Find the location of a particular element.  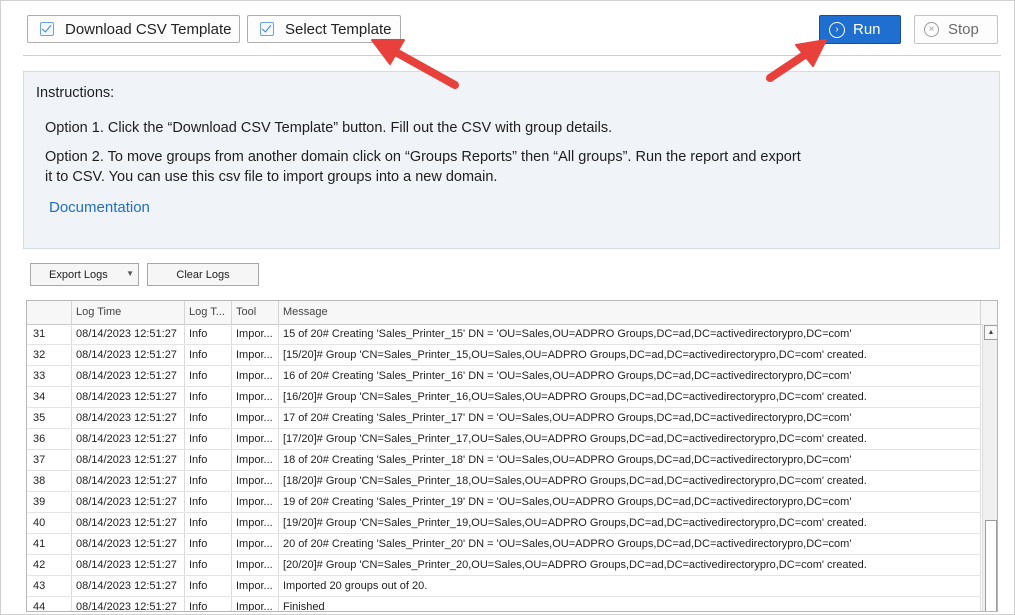

row-index: 39 is located at coordinates (49, 502).